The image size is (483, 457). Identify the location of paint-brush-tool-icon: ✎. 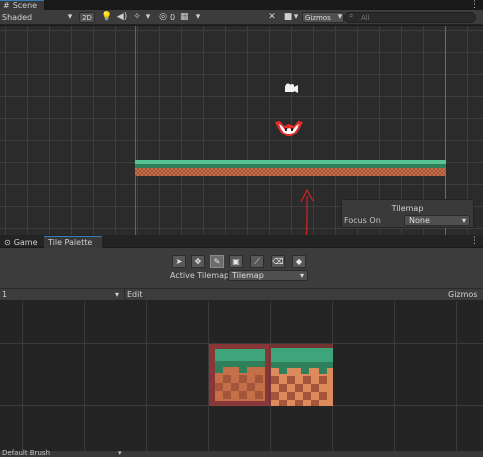
(217, 261).